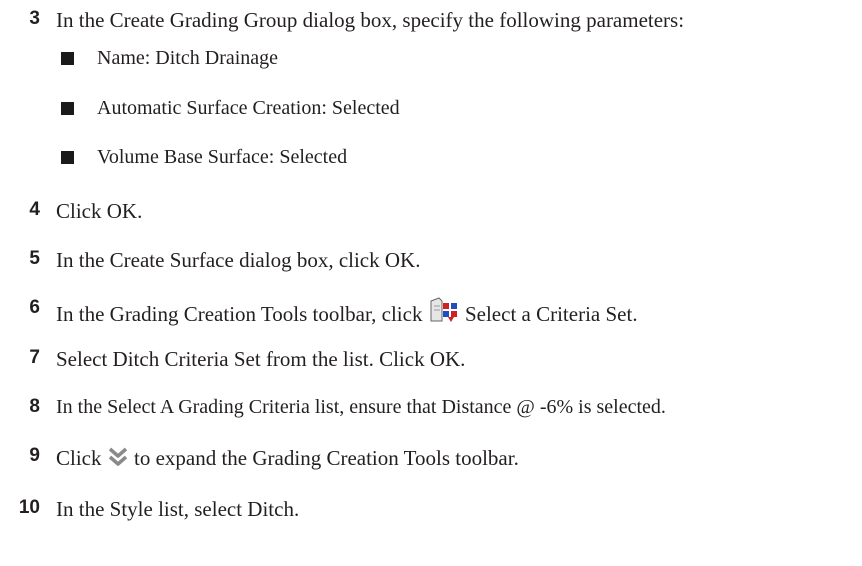  I want to click on expand-chevrons-icon, so click(118, 460).